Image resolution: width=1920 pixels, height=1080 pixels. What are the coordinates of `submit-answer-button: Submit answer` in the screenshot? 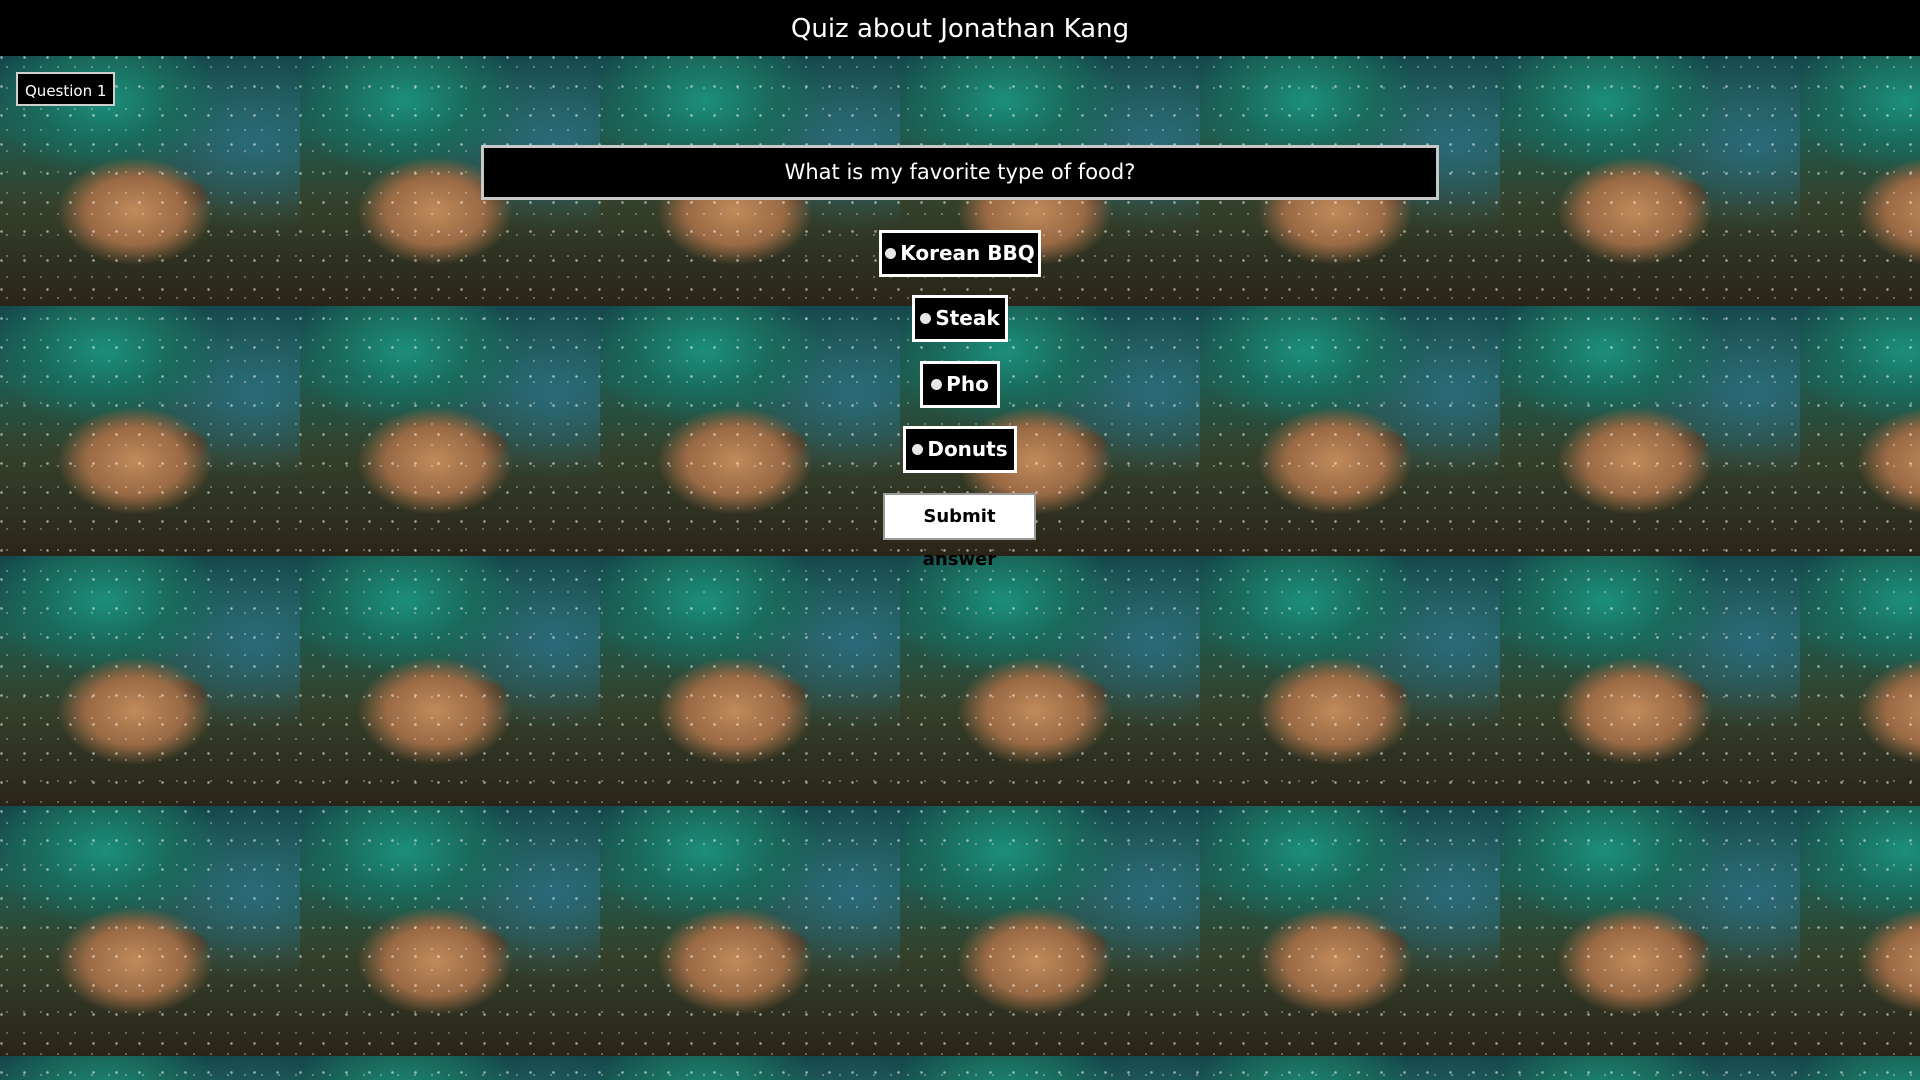 It's located at (959, 531).